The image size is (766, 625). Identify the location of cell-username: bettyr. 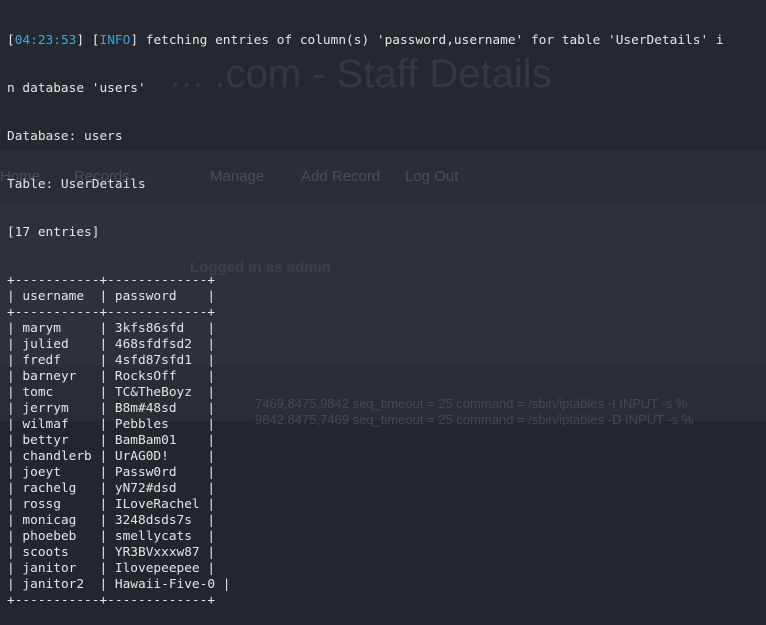
(45, 440).